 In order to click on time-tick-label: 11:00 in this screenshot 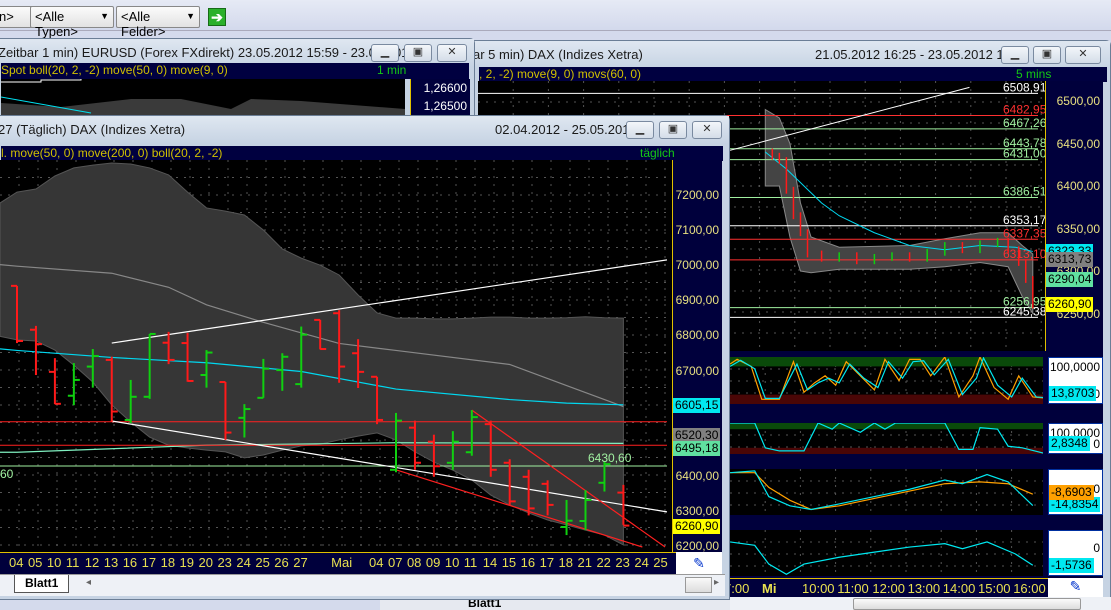, I will do `click(853, 588)`.